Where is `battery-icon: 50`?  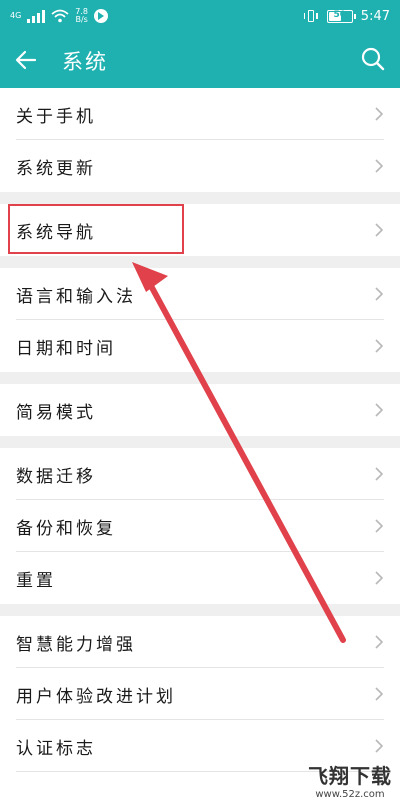 battery-icon: 50 is located at coordinates (341, 16).